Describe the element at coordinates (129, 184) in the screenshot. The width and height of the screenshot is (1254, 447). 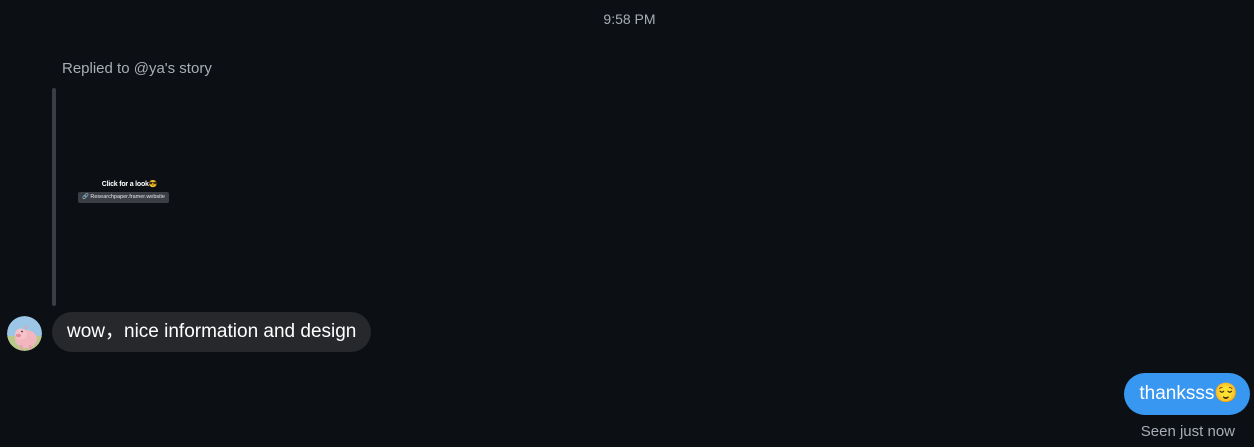
I see `story-caption: Click for a look😎` at that location.